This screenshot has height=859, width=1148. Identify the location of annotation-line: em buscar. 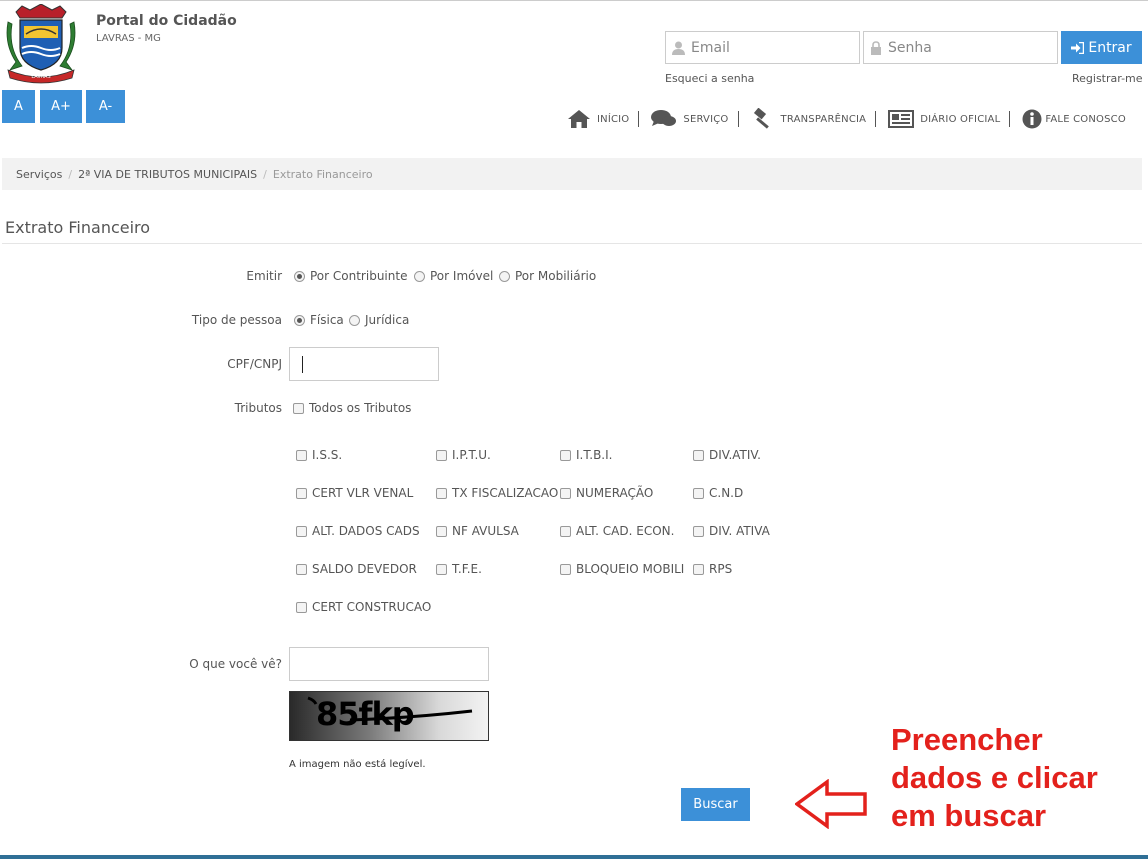
(969, 815).